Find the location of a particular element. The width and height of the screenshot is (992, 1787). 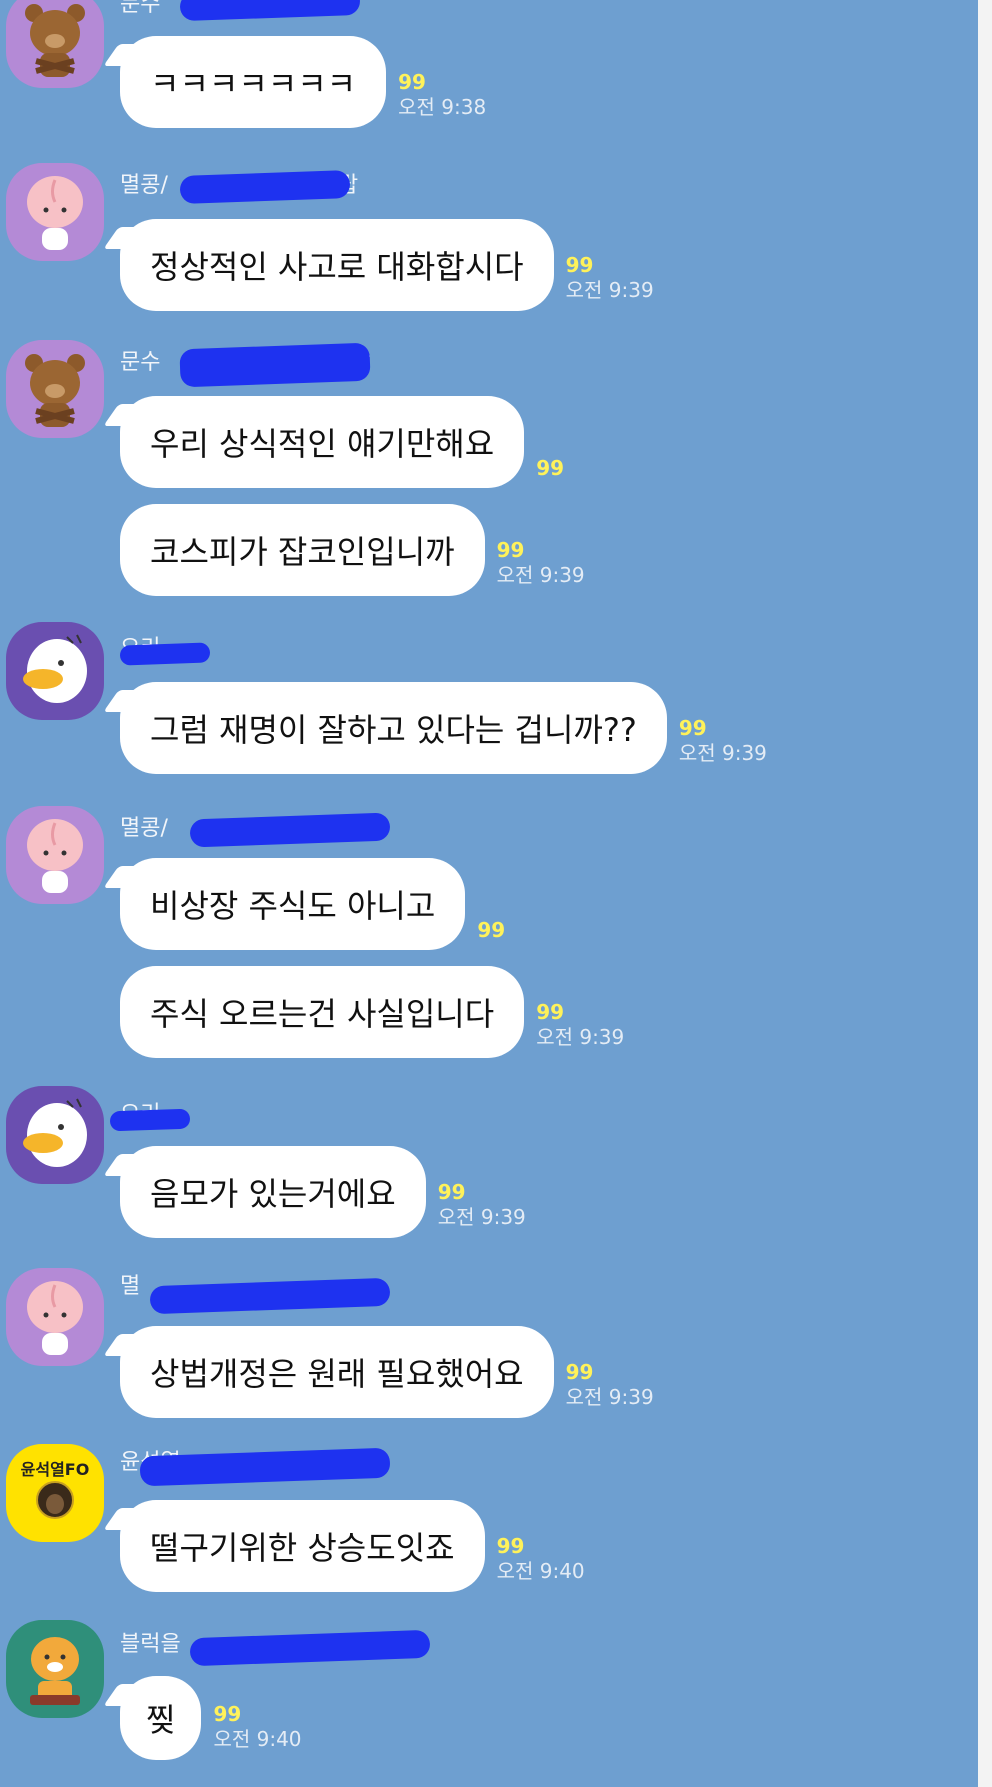

message-bubble: 떨구기위한 상승도잇죠 is located at coordinates (302, 1546).